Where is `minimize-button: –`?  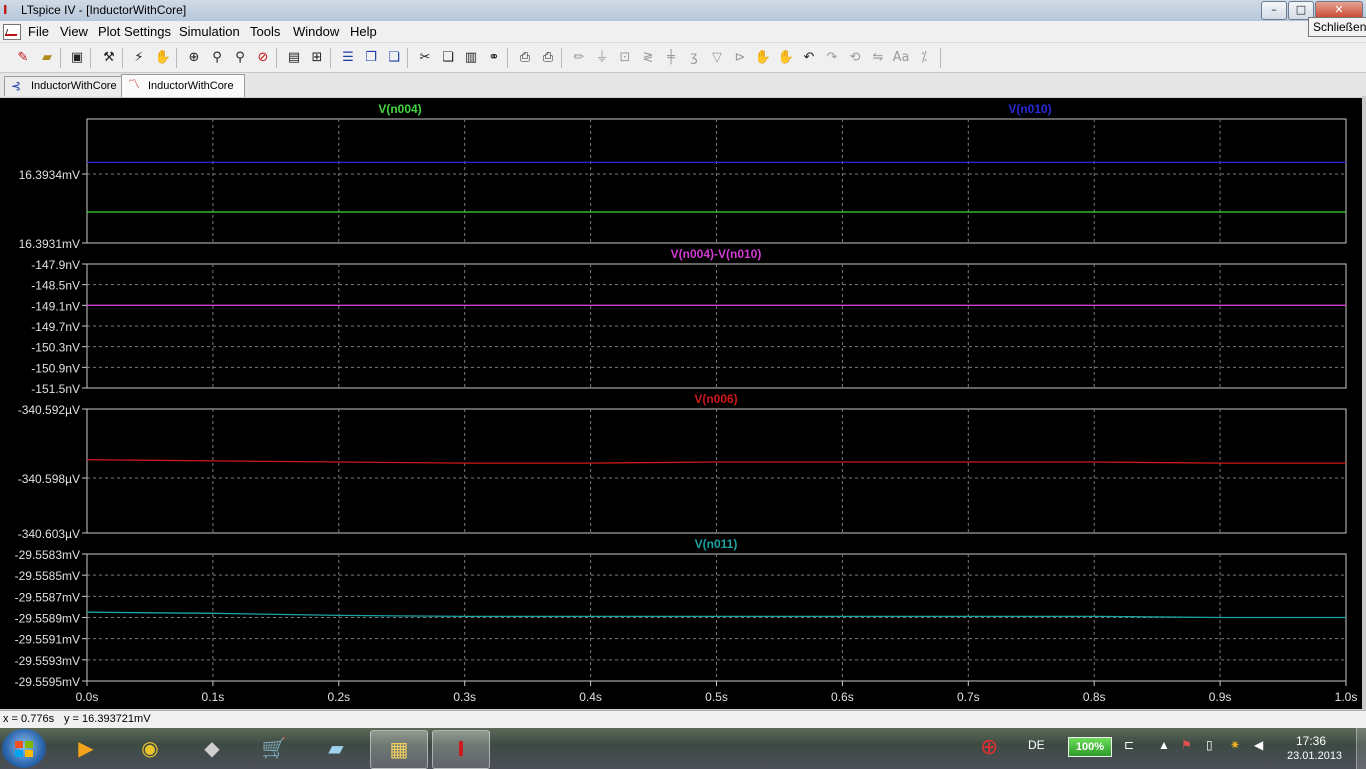
minimize-button: – is located at coordinates (1274, 10).